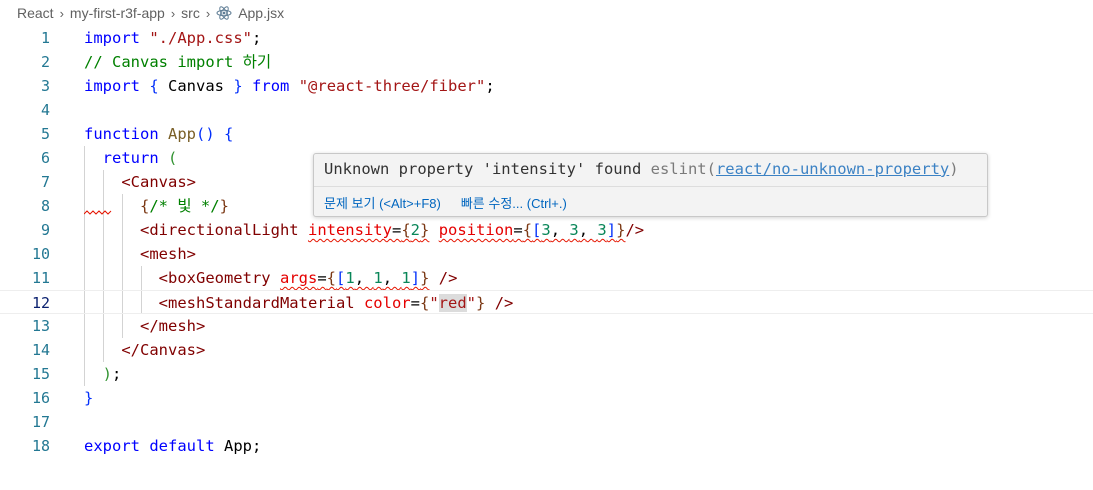 The width and height of the screenshot is (1093, 490). I want to click on line-code: <mesh>, so click(140, 254).